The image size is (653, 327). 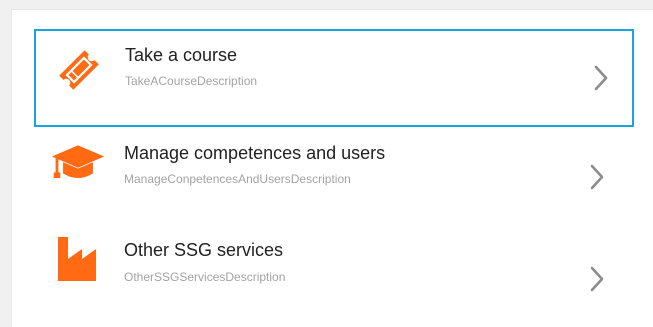 What do you see at coordinates (255, 153) in the screenshot?
I see `menu-item-title: Manage competences and users` at bounding box center [255, 153].